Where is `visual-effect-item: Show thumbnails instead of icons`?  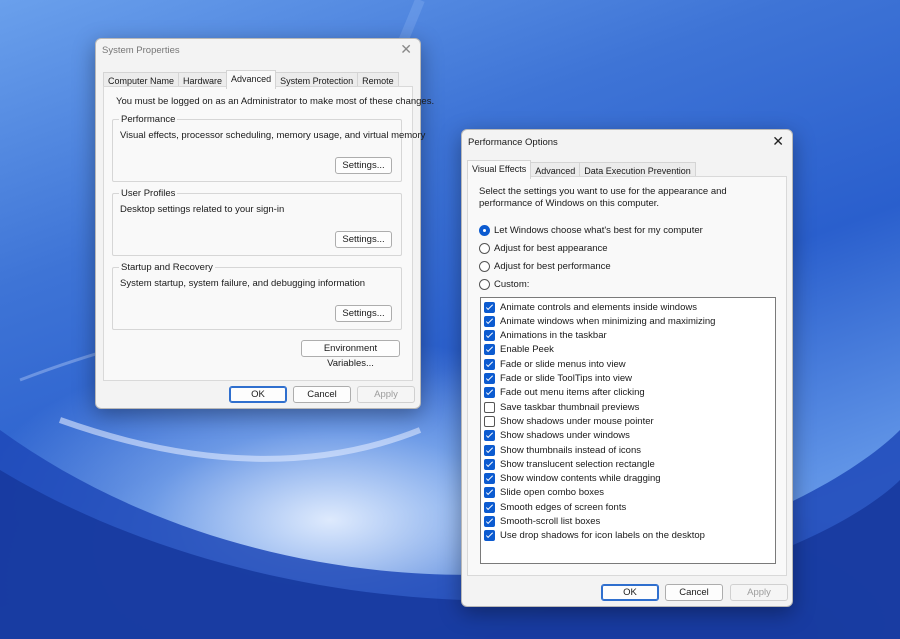 visual-effect-item: Show thumbnails instead of icons is located at coordinates (562, 450).